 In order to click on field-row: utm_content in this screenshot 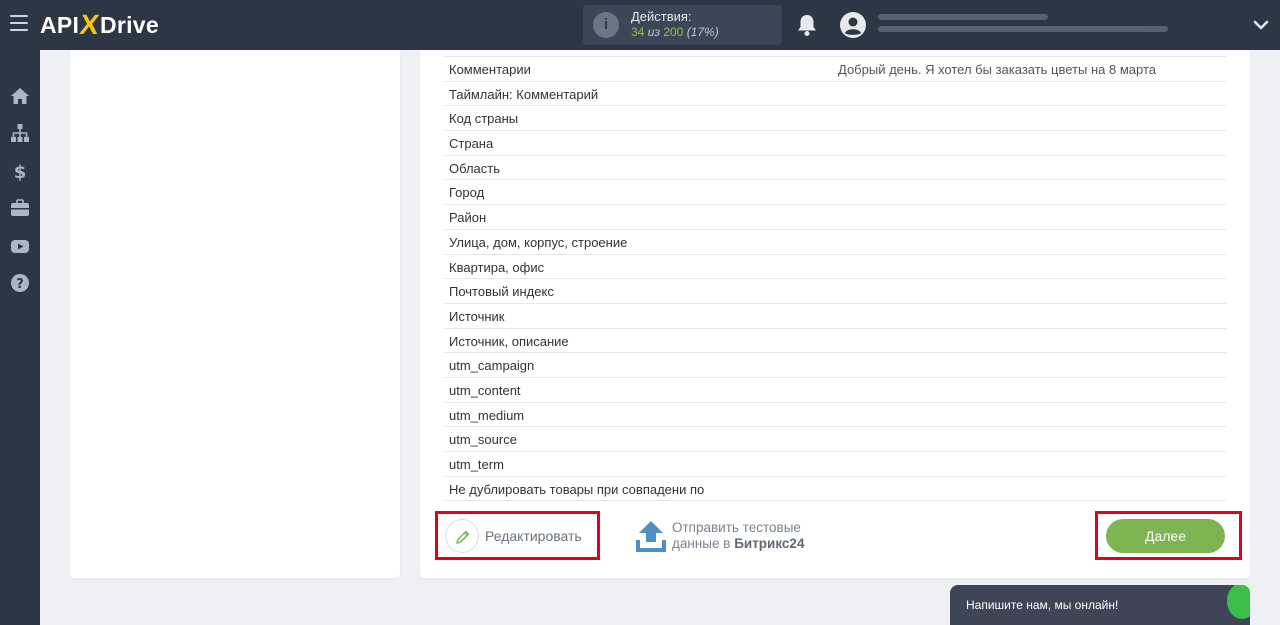, I will do `click(835, 390)`.